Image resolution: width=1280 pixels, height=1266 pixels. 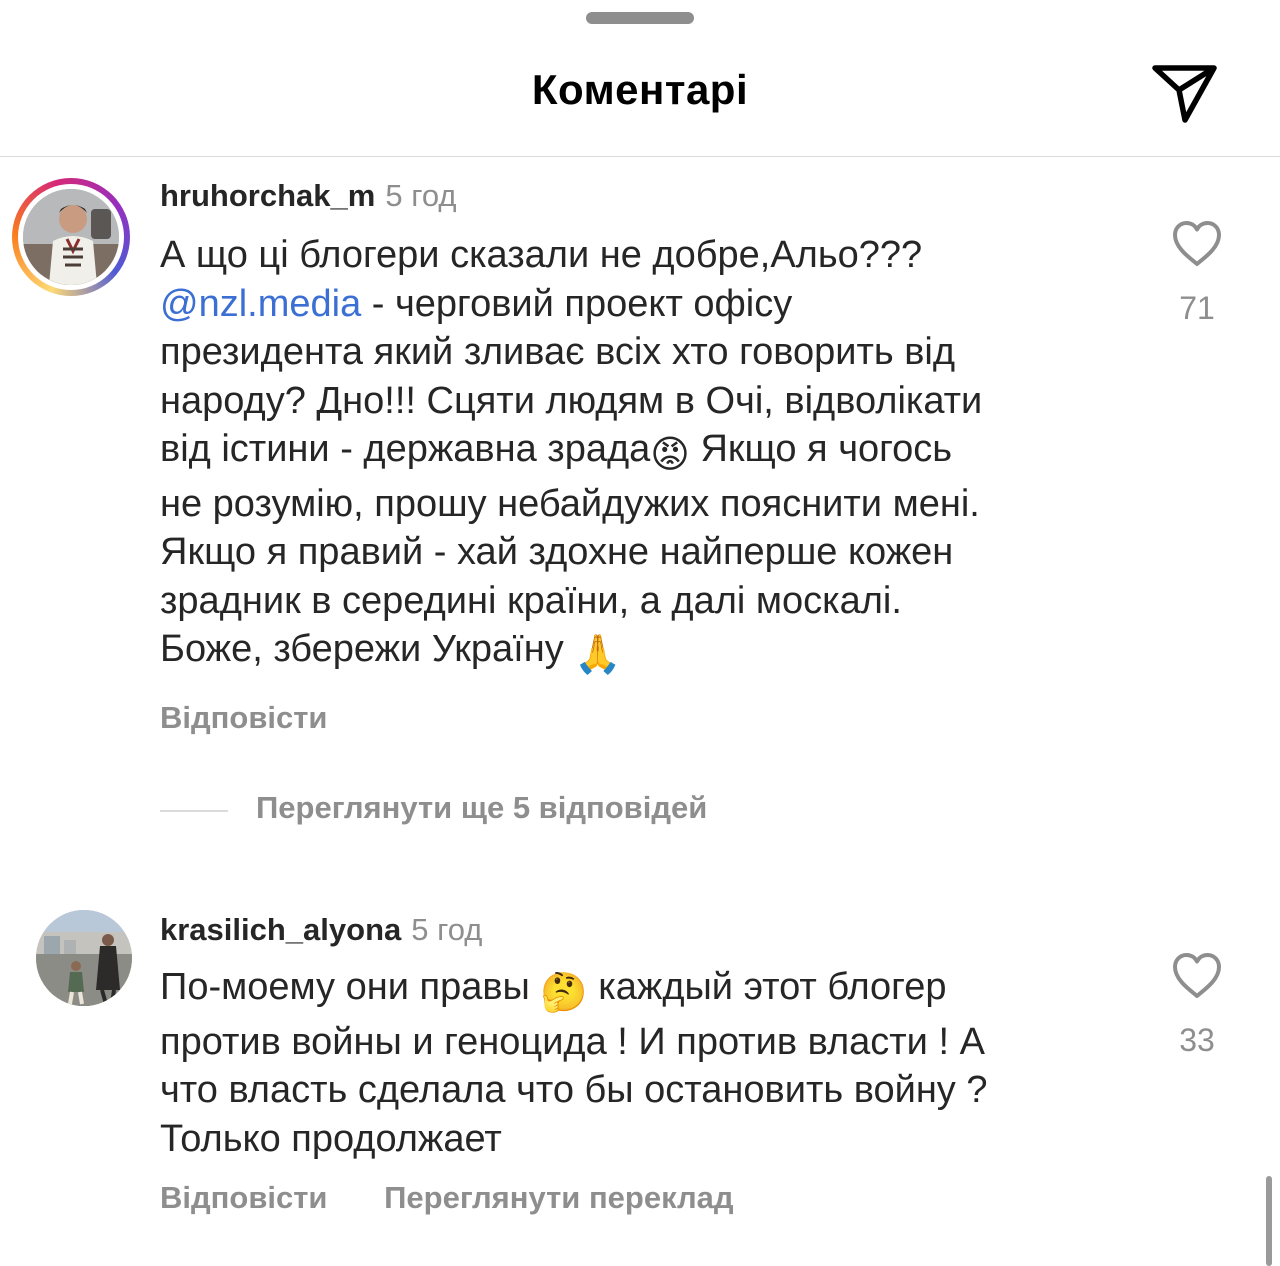 What do you see at coordinates (598, 655) in the screenshot?
I see `folded-hands-emoji: 🙏` at bounding box center [598, 655].